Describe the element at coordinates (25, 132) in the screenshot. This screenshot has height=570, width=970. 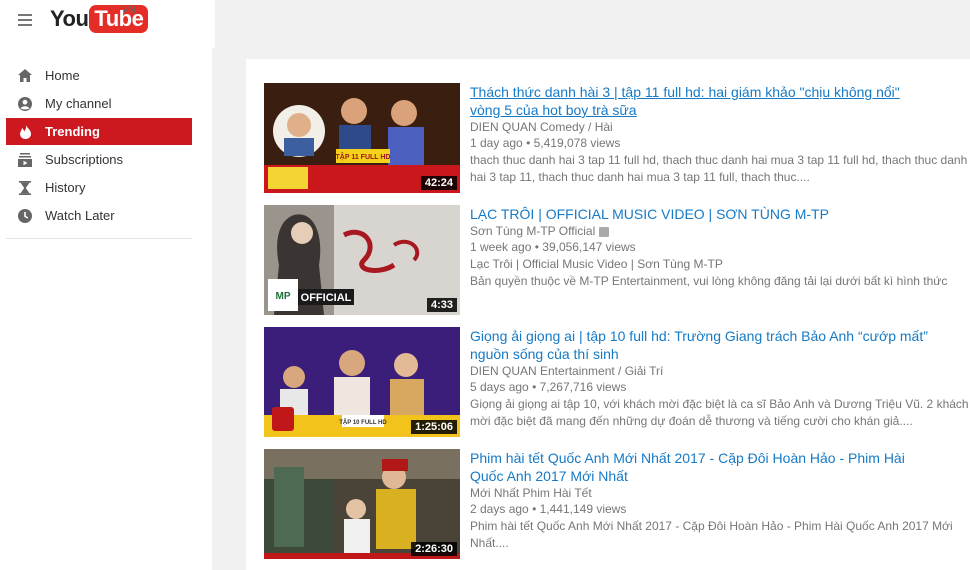
I see `flame-icon` at that location.